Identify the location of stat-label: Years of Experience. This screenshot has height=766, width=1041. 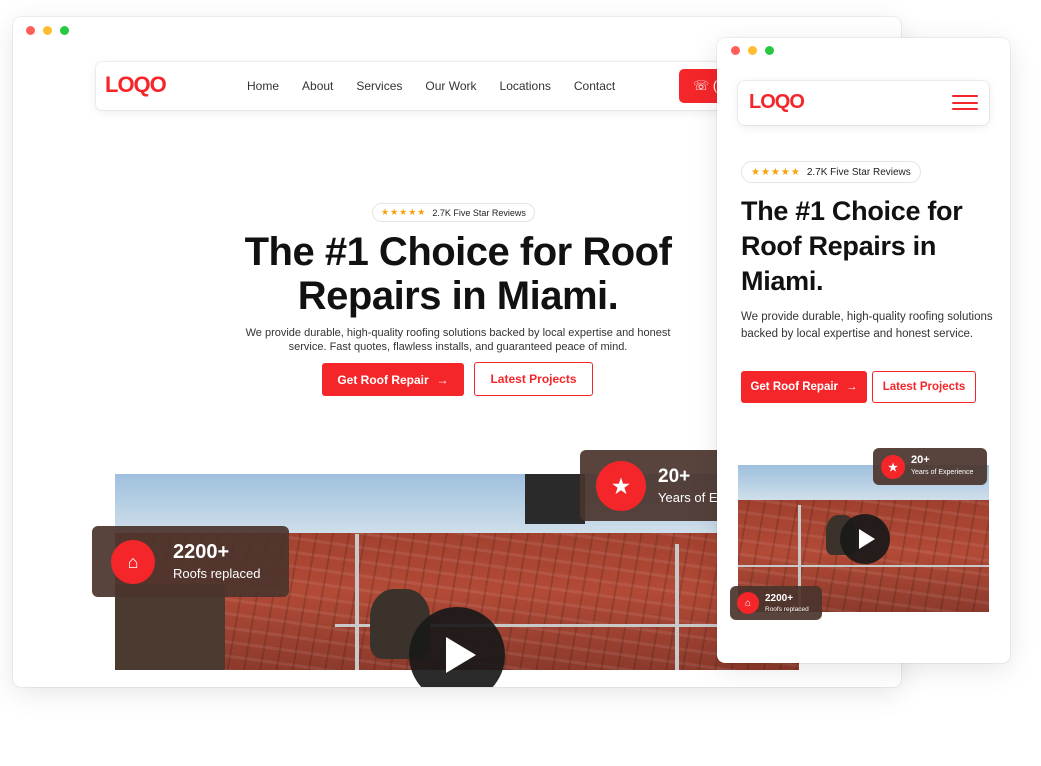
(942, 472).